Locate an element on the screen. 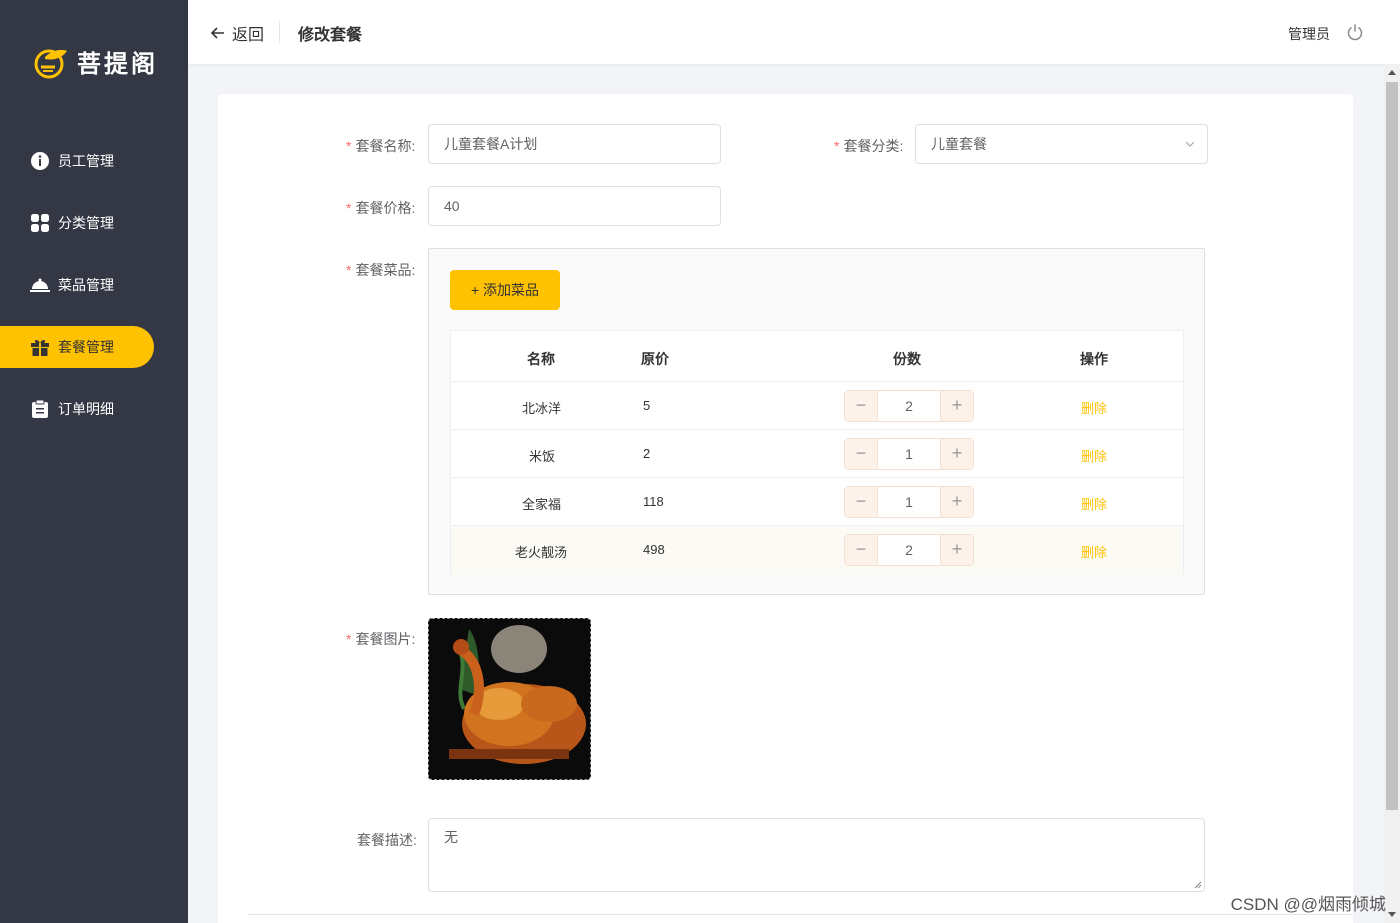 Image resolution: width=1400 pixels, height=923 pixels. table-row: 老火靓汤 498 − 2 + 删除 is located at coordinates (817, 550).